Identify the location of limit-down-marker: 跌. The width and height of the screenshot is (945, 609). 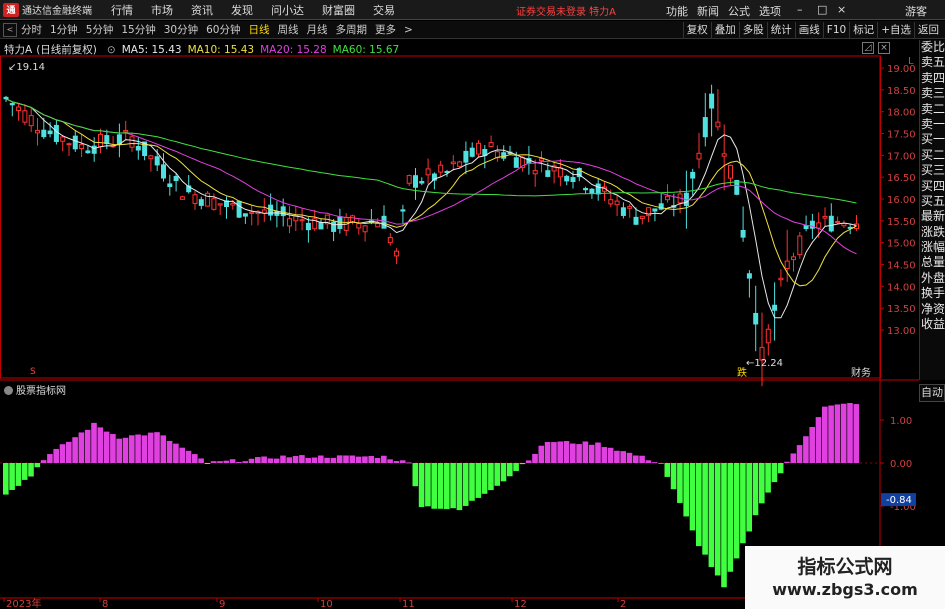
(742, 372).